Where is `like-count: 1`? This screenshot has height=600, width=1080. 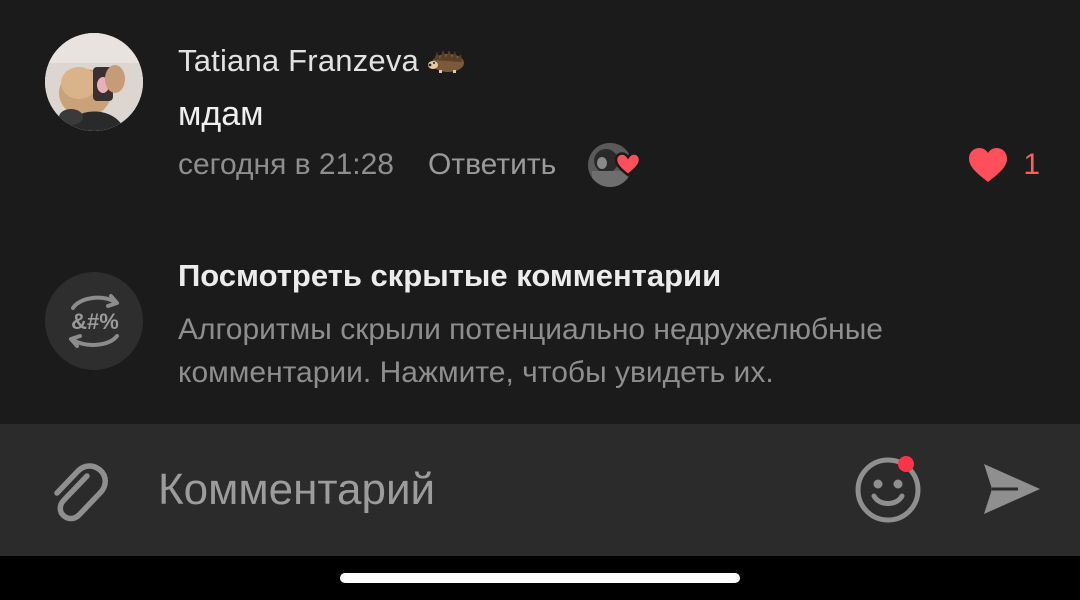 like-count: 1 is located at coordinates (1031, 164).